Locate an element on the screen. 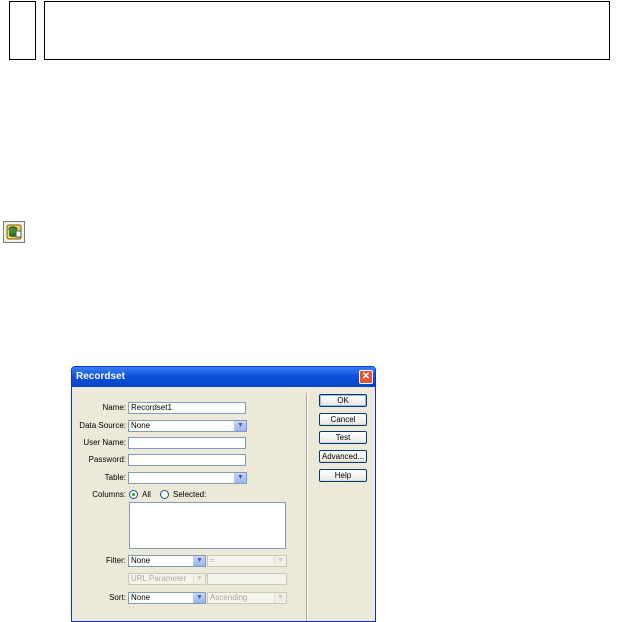 The width and height of the screenshot is (621, 622). filter-param-select: URL Parameter ▼ is located at coordinates (167, 579).